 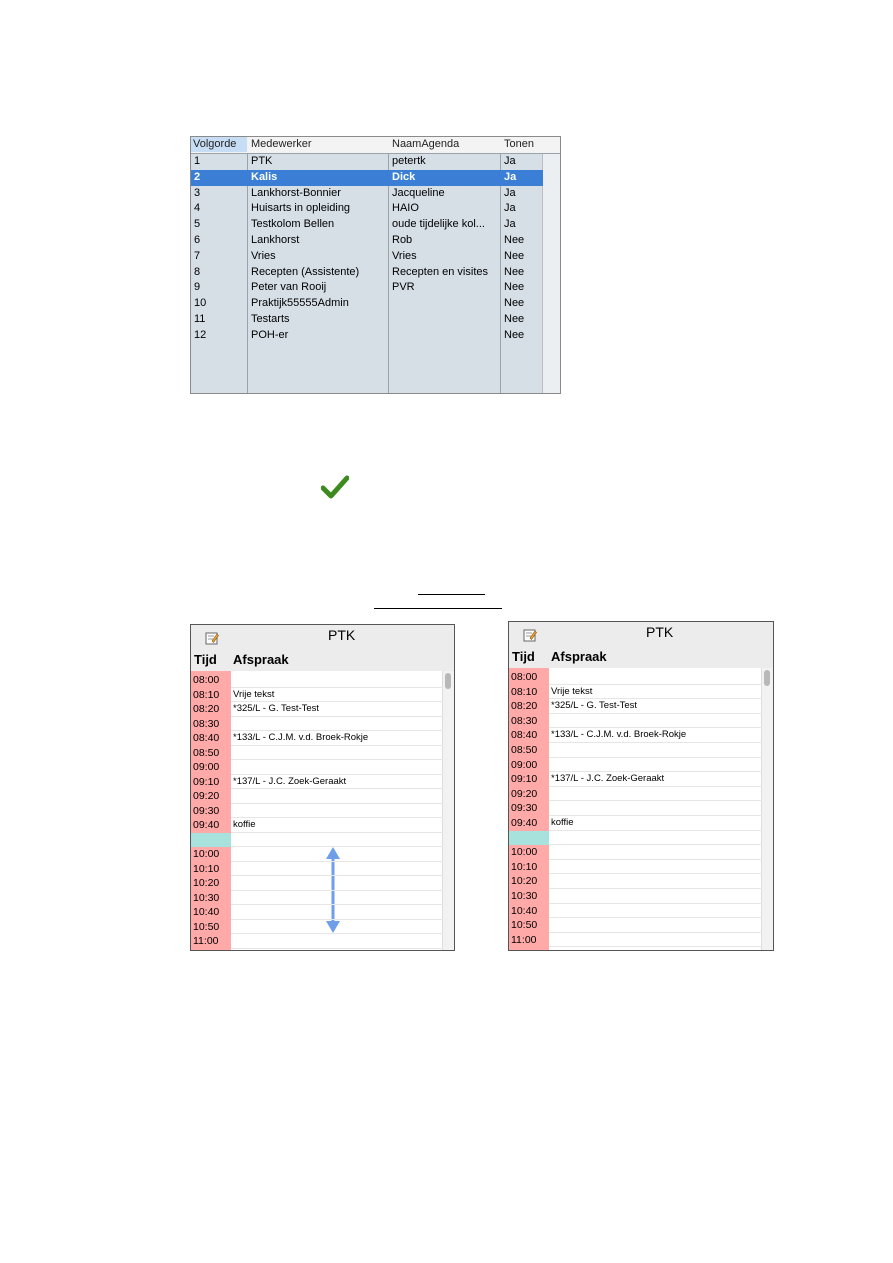 I want to click on cell-medewerker: Testkolom Bellen, so click(x=293, y=224).